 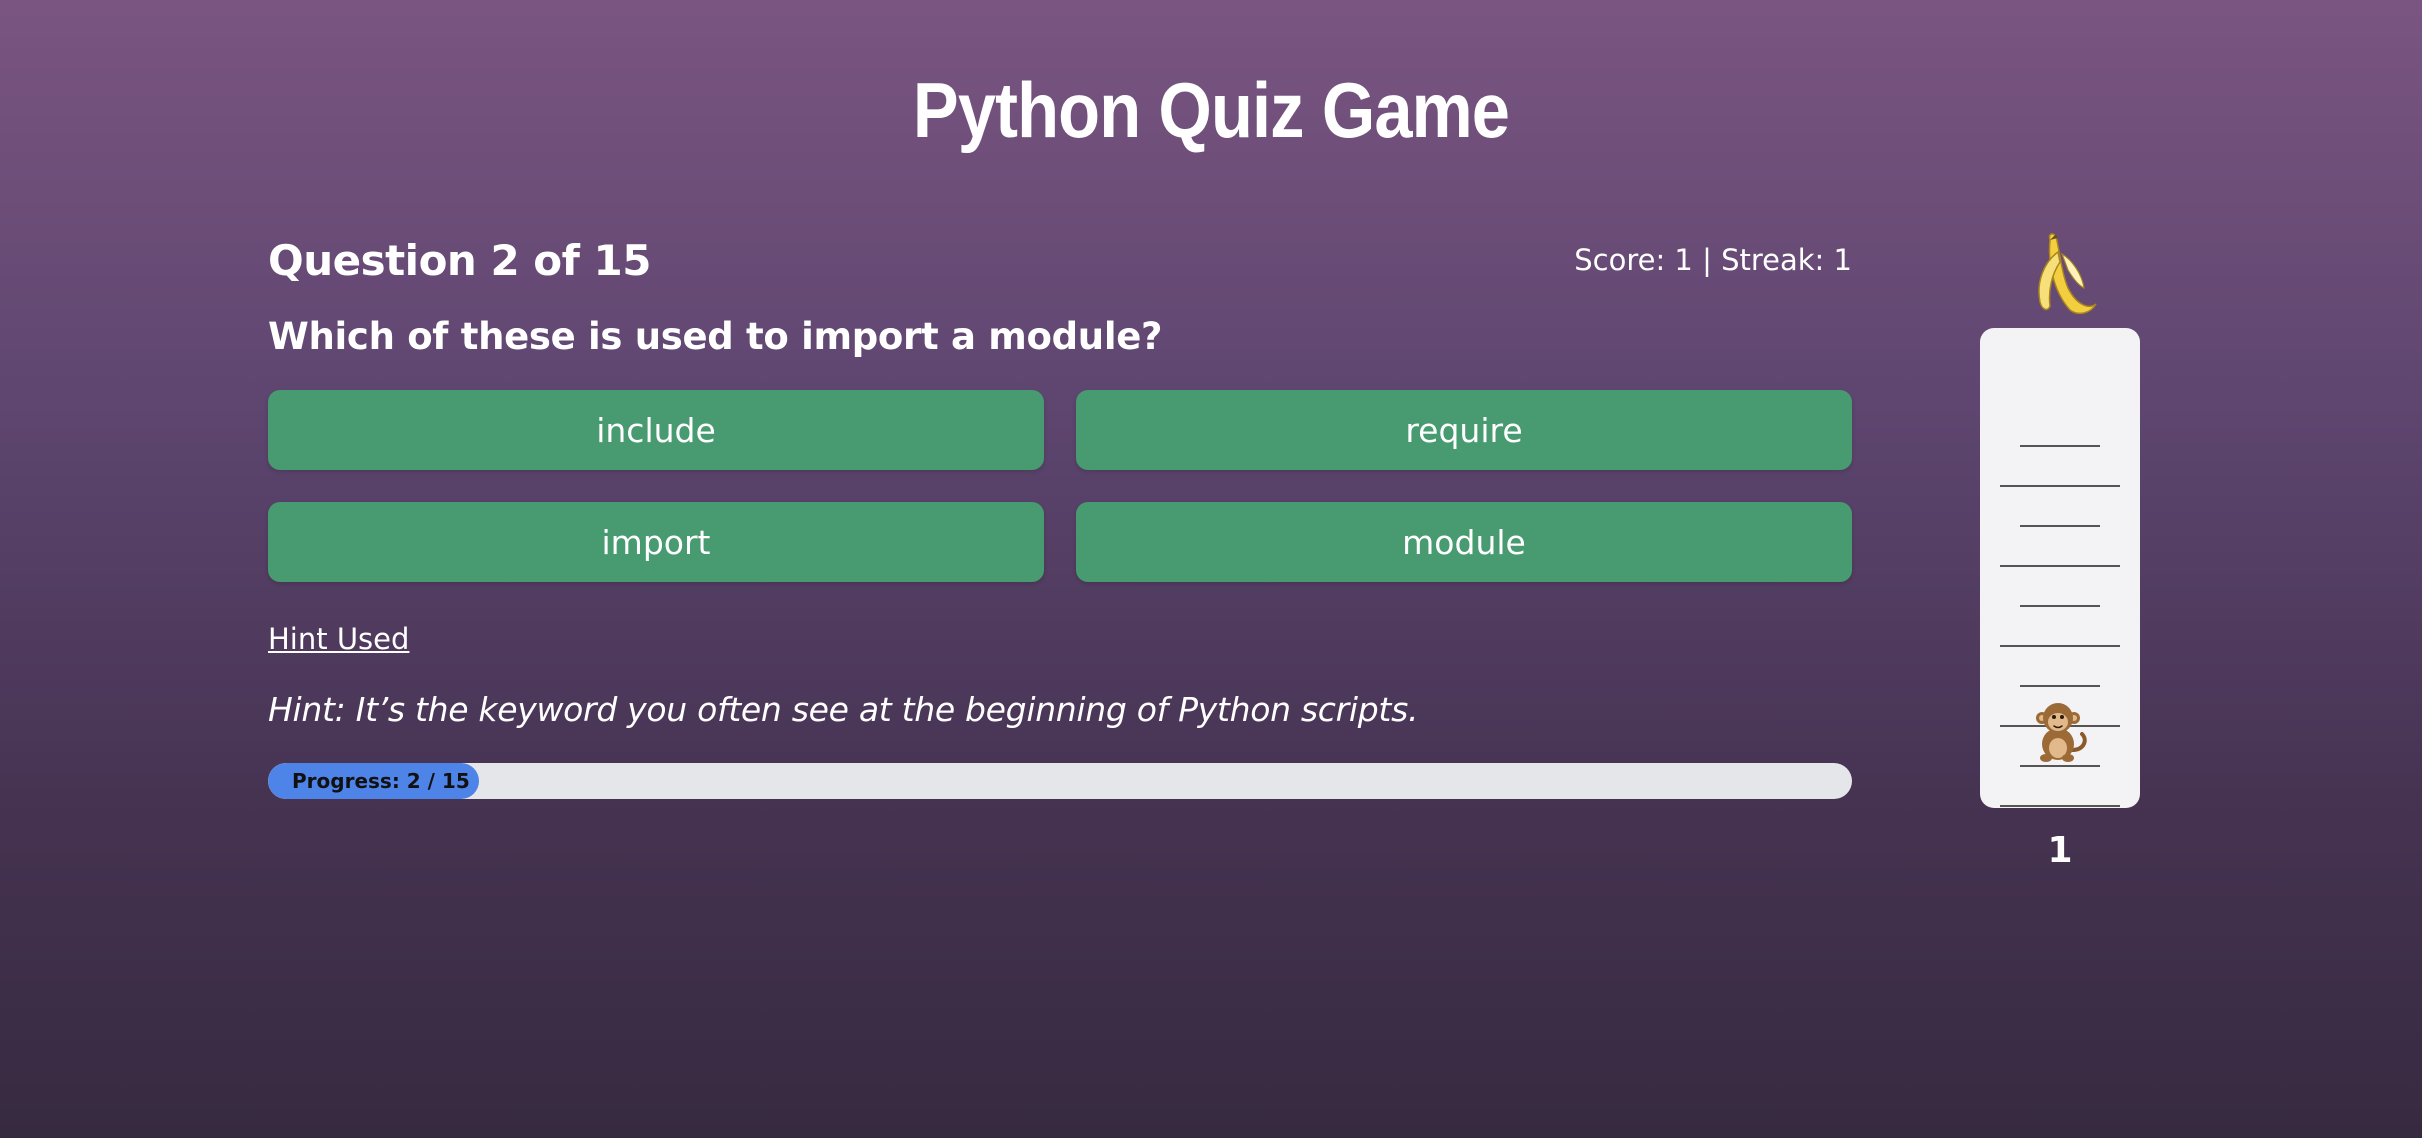 What do you see at coordinates (1060, 781) in the screenshot?
I see `progress-bar: Progress: 2 / 15` at bounding box center [1060, 781].